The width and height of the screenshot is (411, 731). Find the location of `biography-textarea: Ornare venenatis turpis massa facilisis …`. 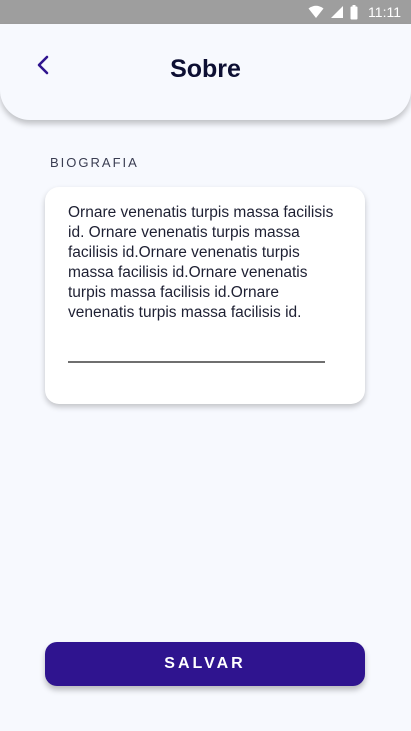

biography-textarea: Ornare venenatis turpis massa facilisis … is located at coordinates (208, 263).